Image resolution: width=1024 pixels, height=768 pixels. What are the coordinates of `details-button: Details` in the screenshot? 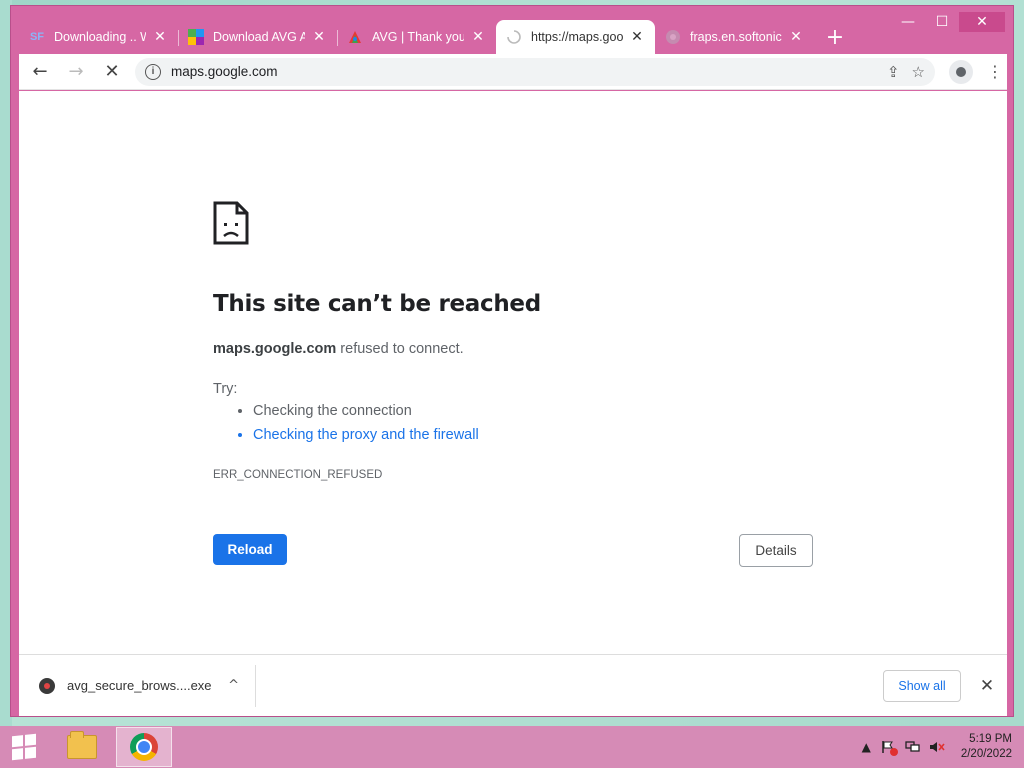 It's located at (776, 550).